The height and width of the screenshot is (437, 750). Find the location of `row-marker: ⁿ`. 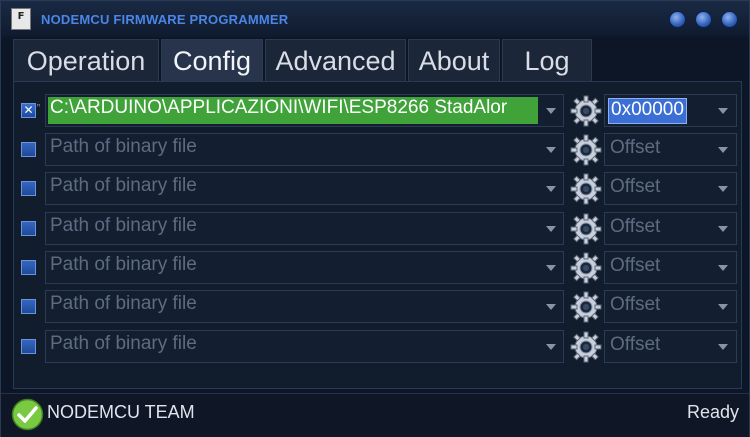

row-marker: ⁿ is located at coordinates (39, 106).